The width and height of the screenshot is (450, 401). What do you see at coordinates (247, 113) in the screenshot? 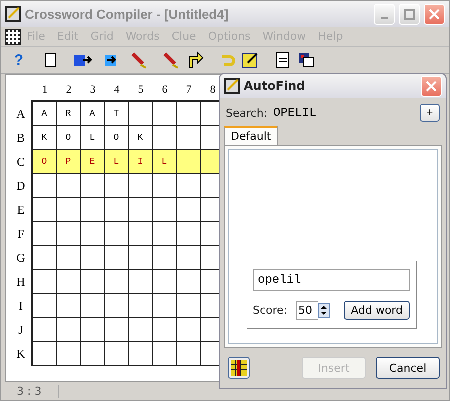
I see `search-label: Search:` at bounding box center [247, 113].